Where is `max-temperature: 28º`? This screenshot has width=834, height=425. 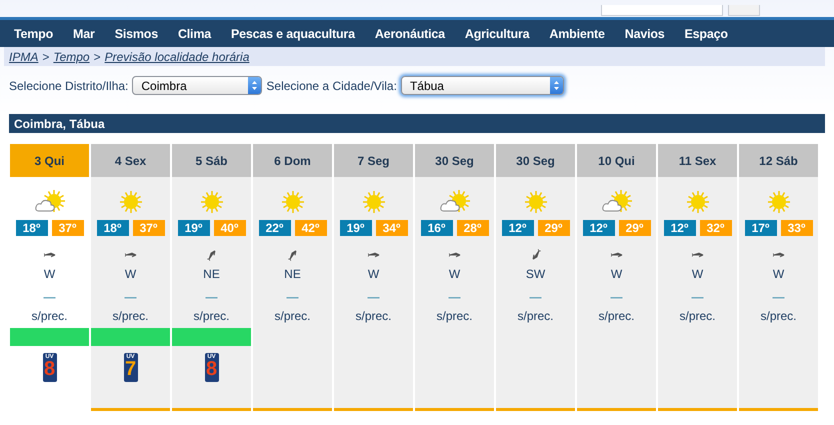
max-temperature: 28º is located at coordinates (472, 228).